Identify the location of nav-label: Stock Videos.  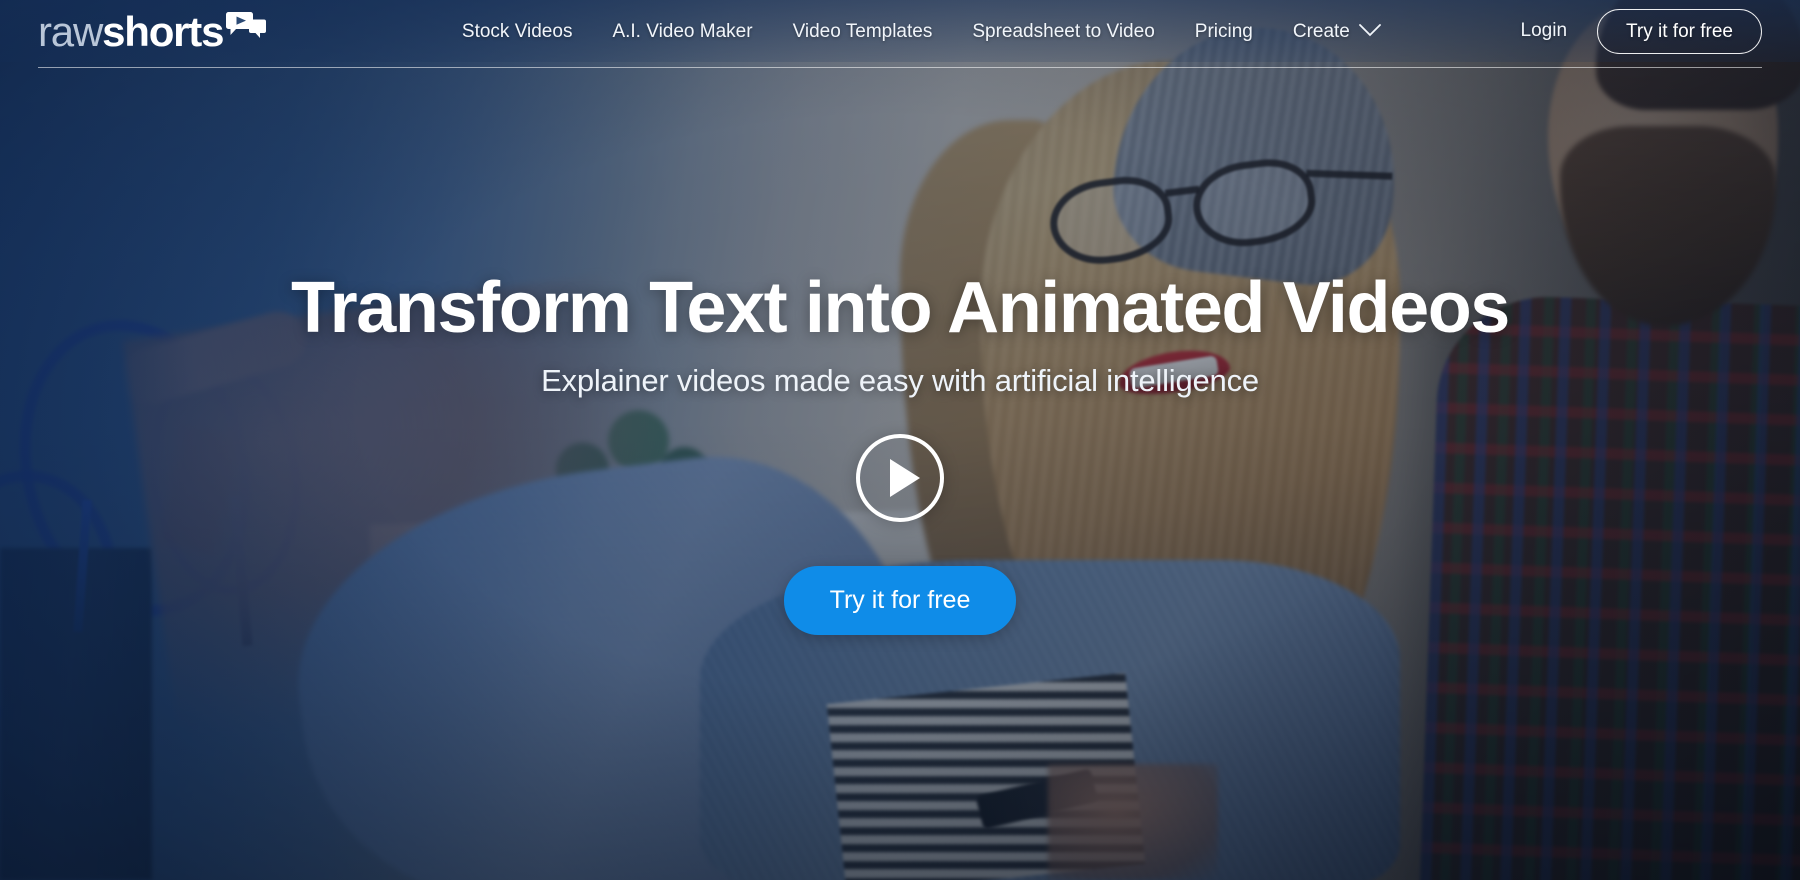
(517, 31).